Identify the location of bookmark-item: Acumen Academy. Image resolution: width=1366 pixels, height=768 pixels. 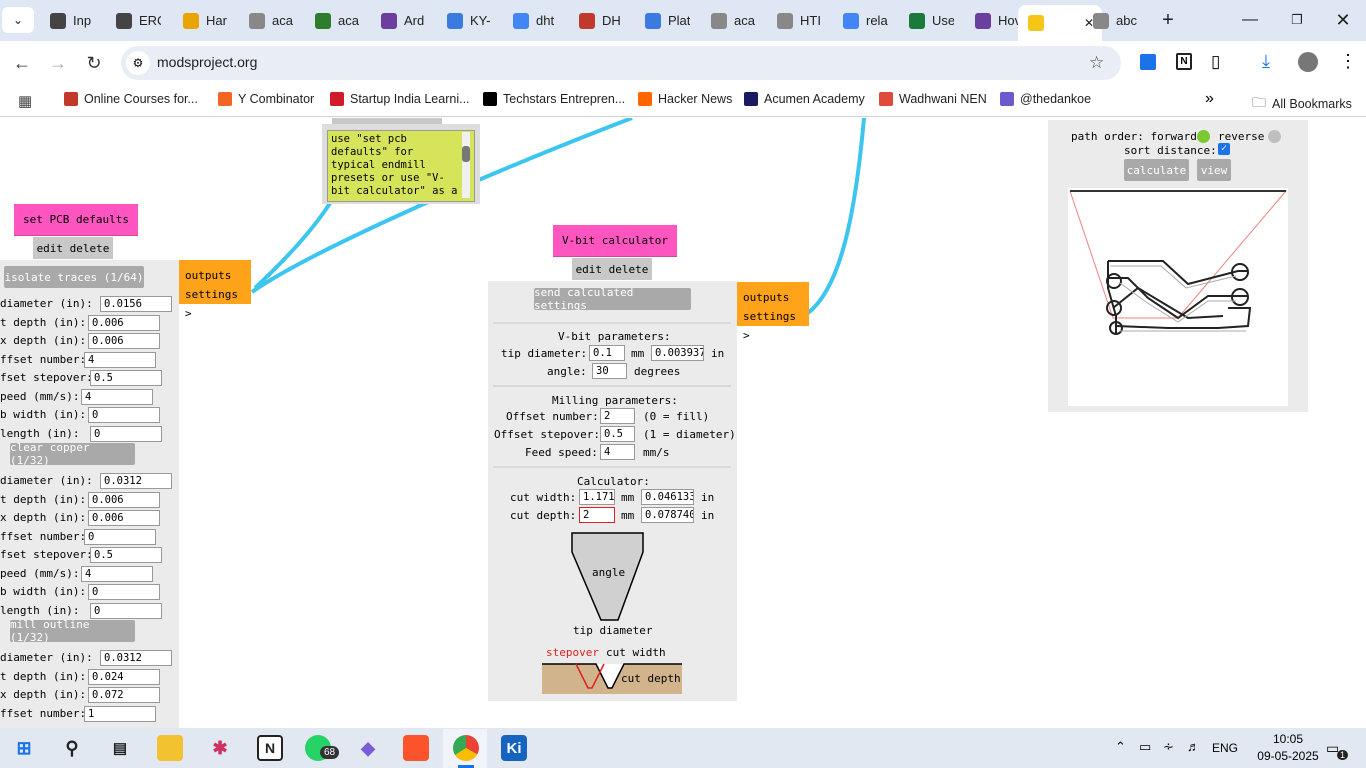
(804, 99).